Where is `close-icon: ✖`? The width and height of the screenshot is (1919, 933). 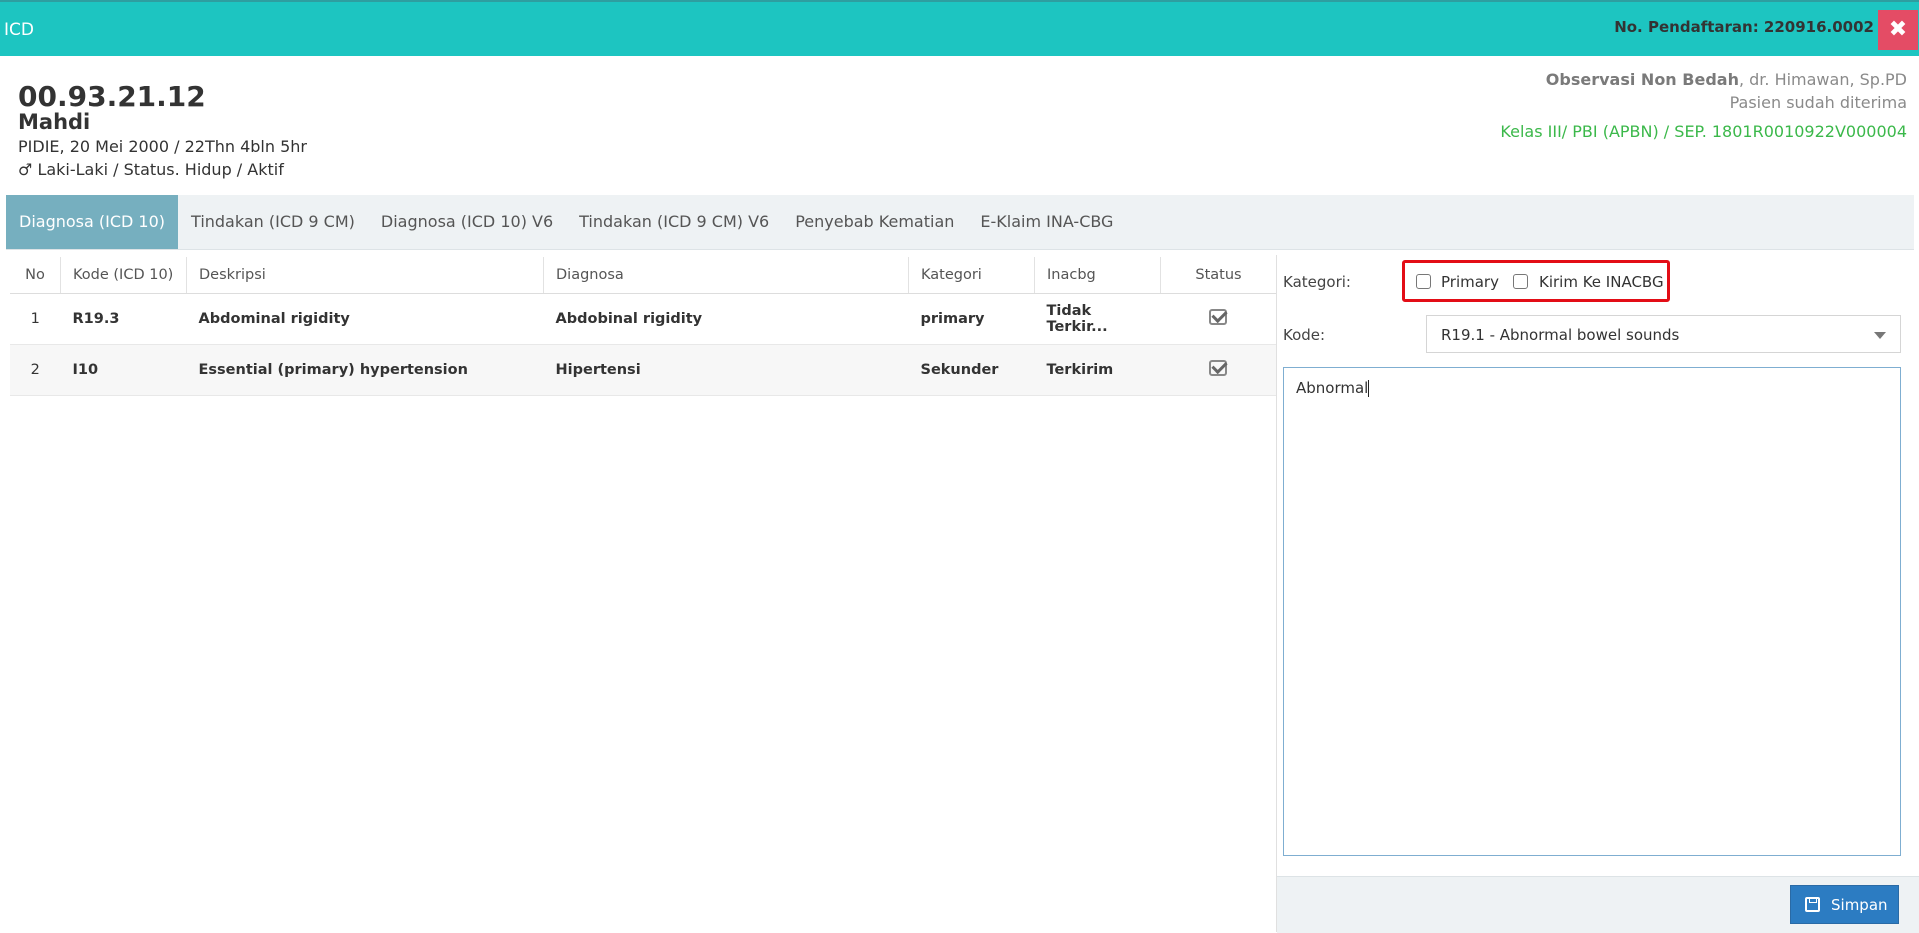
close-icon: ✖ is located at coordinates (1898, 29).